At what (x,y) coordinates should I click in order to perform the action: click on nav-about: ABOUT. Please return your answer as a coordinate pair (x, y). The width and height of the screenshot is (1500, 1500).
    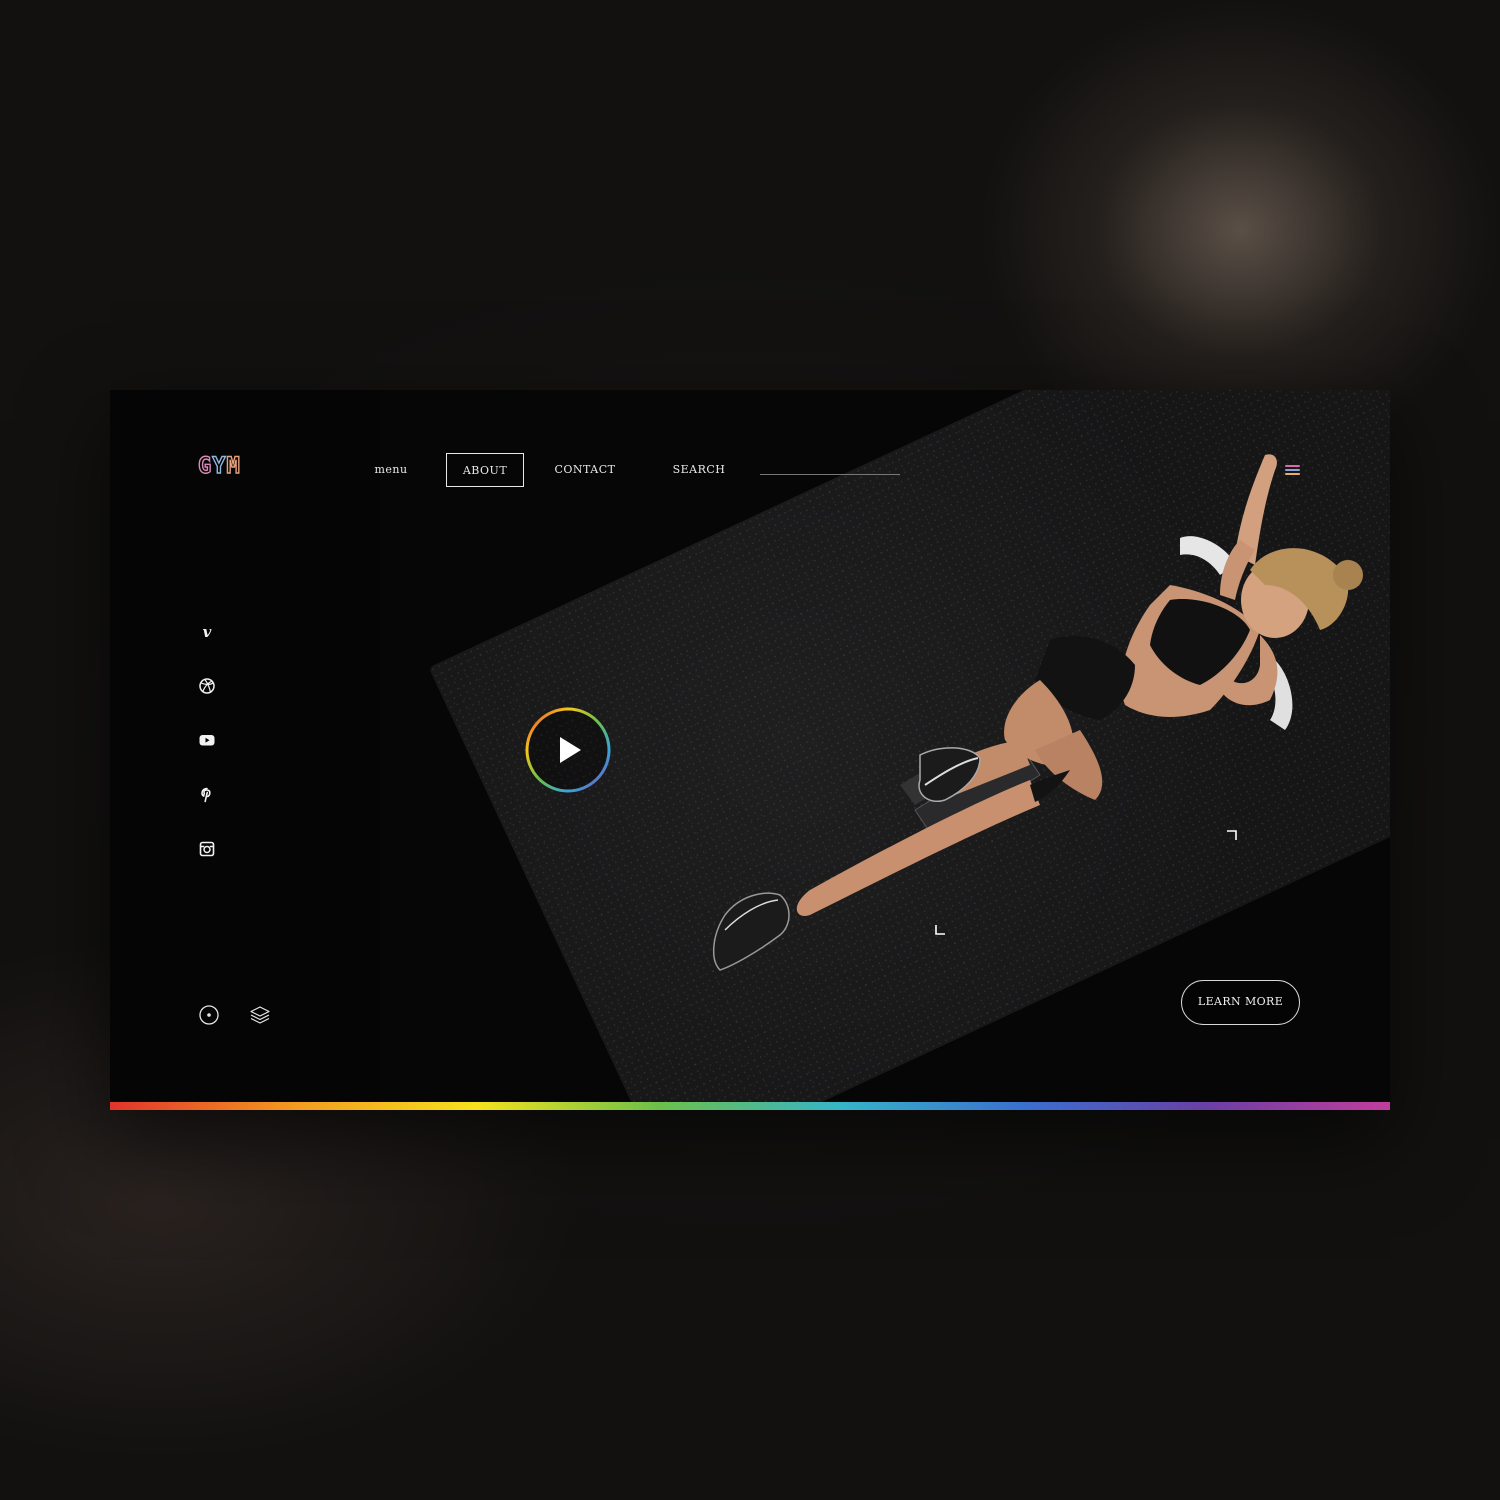
    Looking at the image, I should click on (485, 470).